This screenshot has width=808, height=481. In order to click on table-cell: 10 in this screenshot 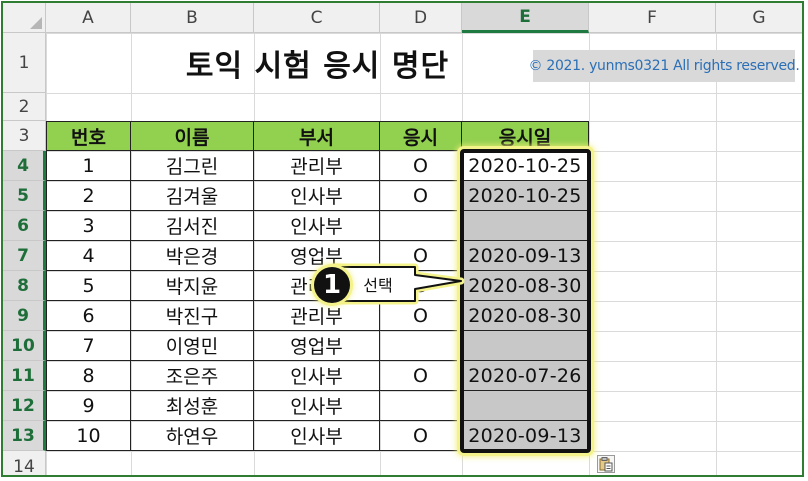, I will do `click(88, 436)`.